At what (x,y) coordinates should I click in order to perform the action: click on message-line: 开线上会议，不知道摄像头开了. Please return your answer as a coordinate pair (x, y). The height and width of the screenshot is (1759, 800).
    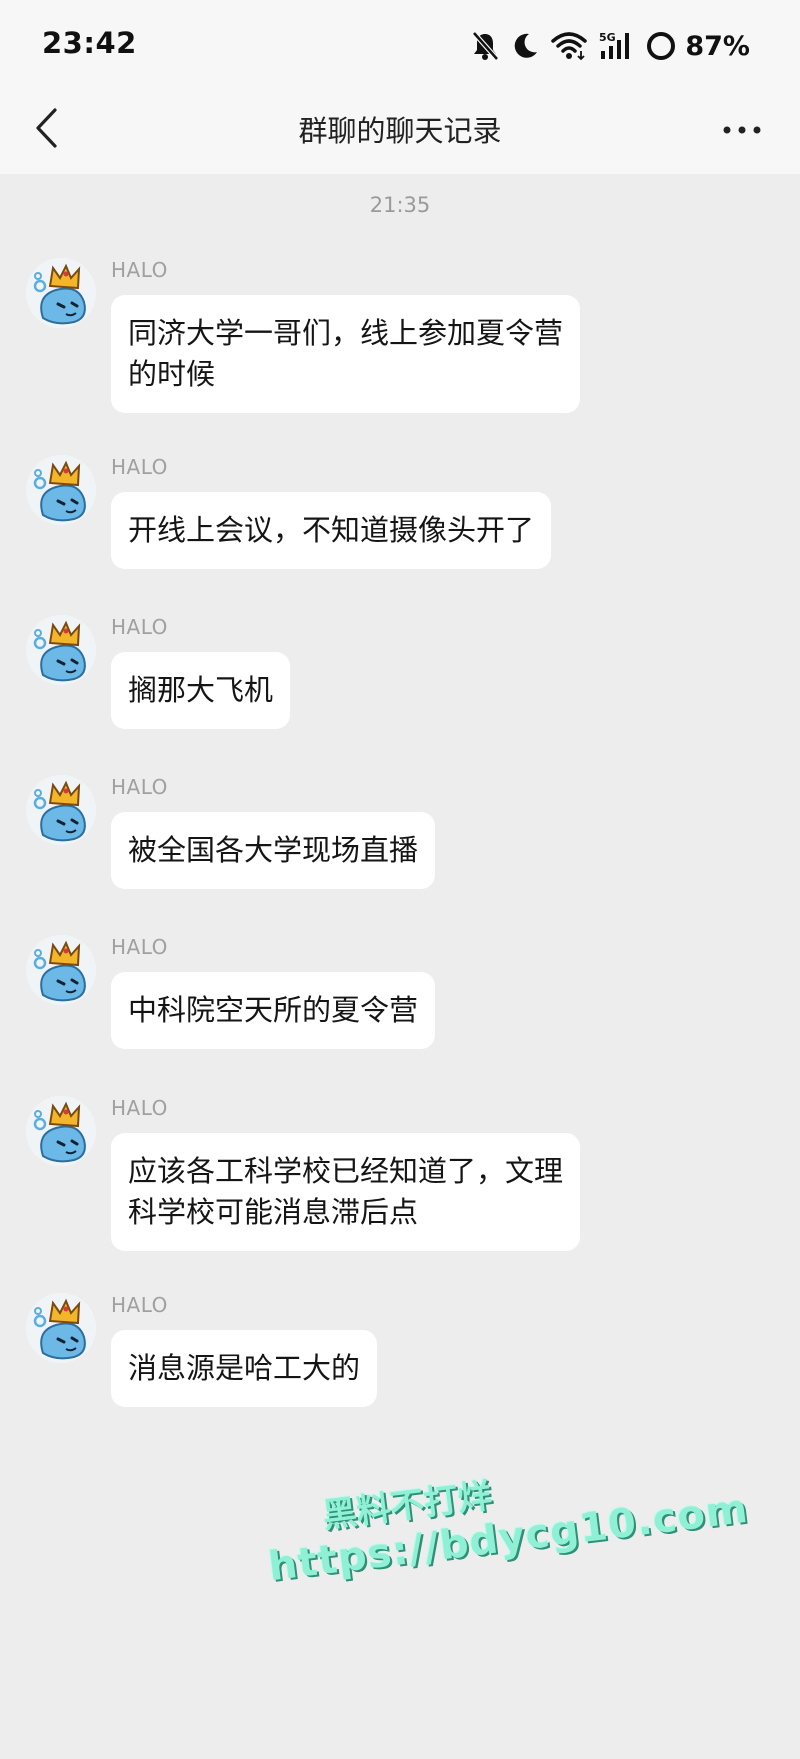
    Looking at the image, I should click on (331, 530).